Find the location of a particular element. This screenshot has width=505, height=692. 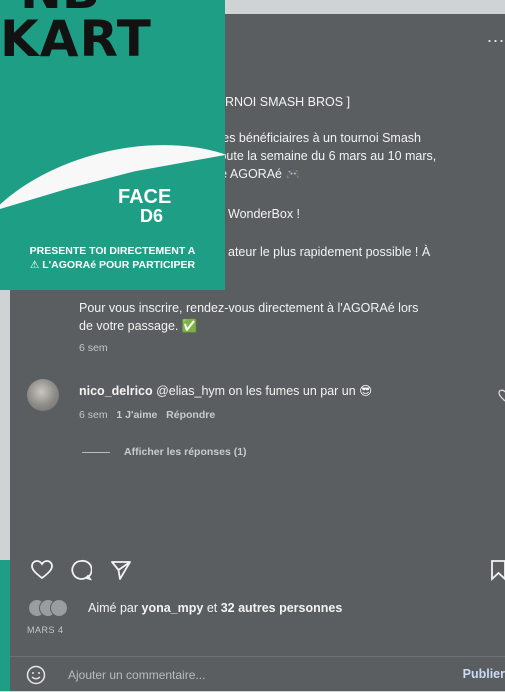

left-strip-decor is located at coordinates (5, 625).